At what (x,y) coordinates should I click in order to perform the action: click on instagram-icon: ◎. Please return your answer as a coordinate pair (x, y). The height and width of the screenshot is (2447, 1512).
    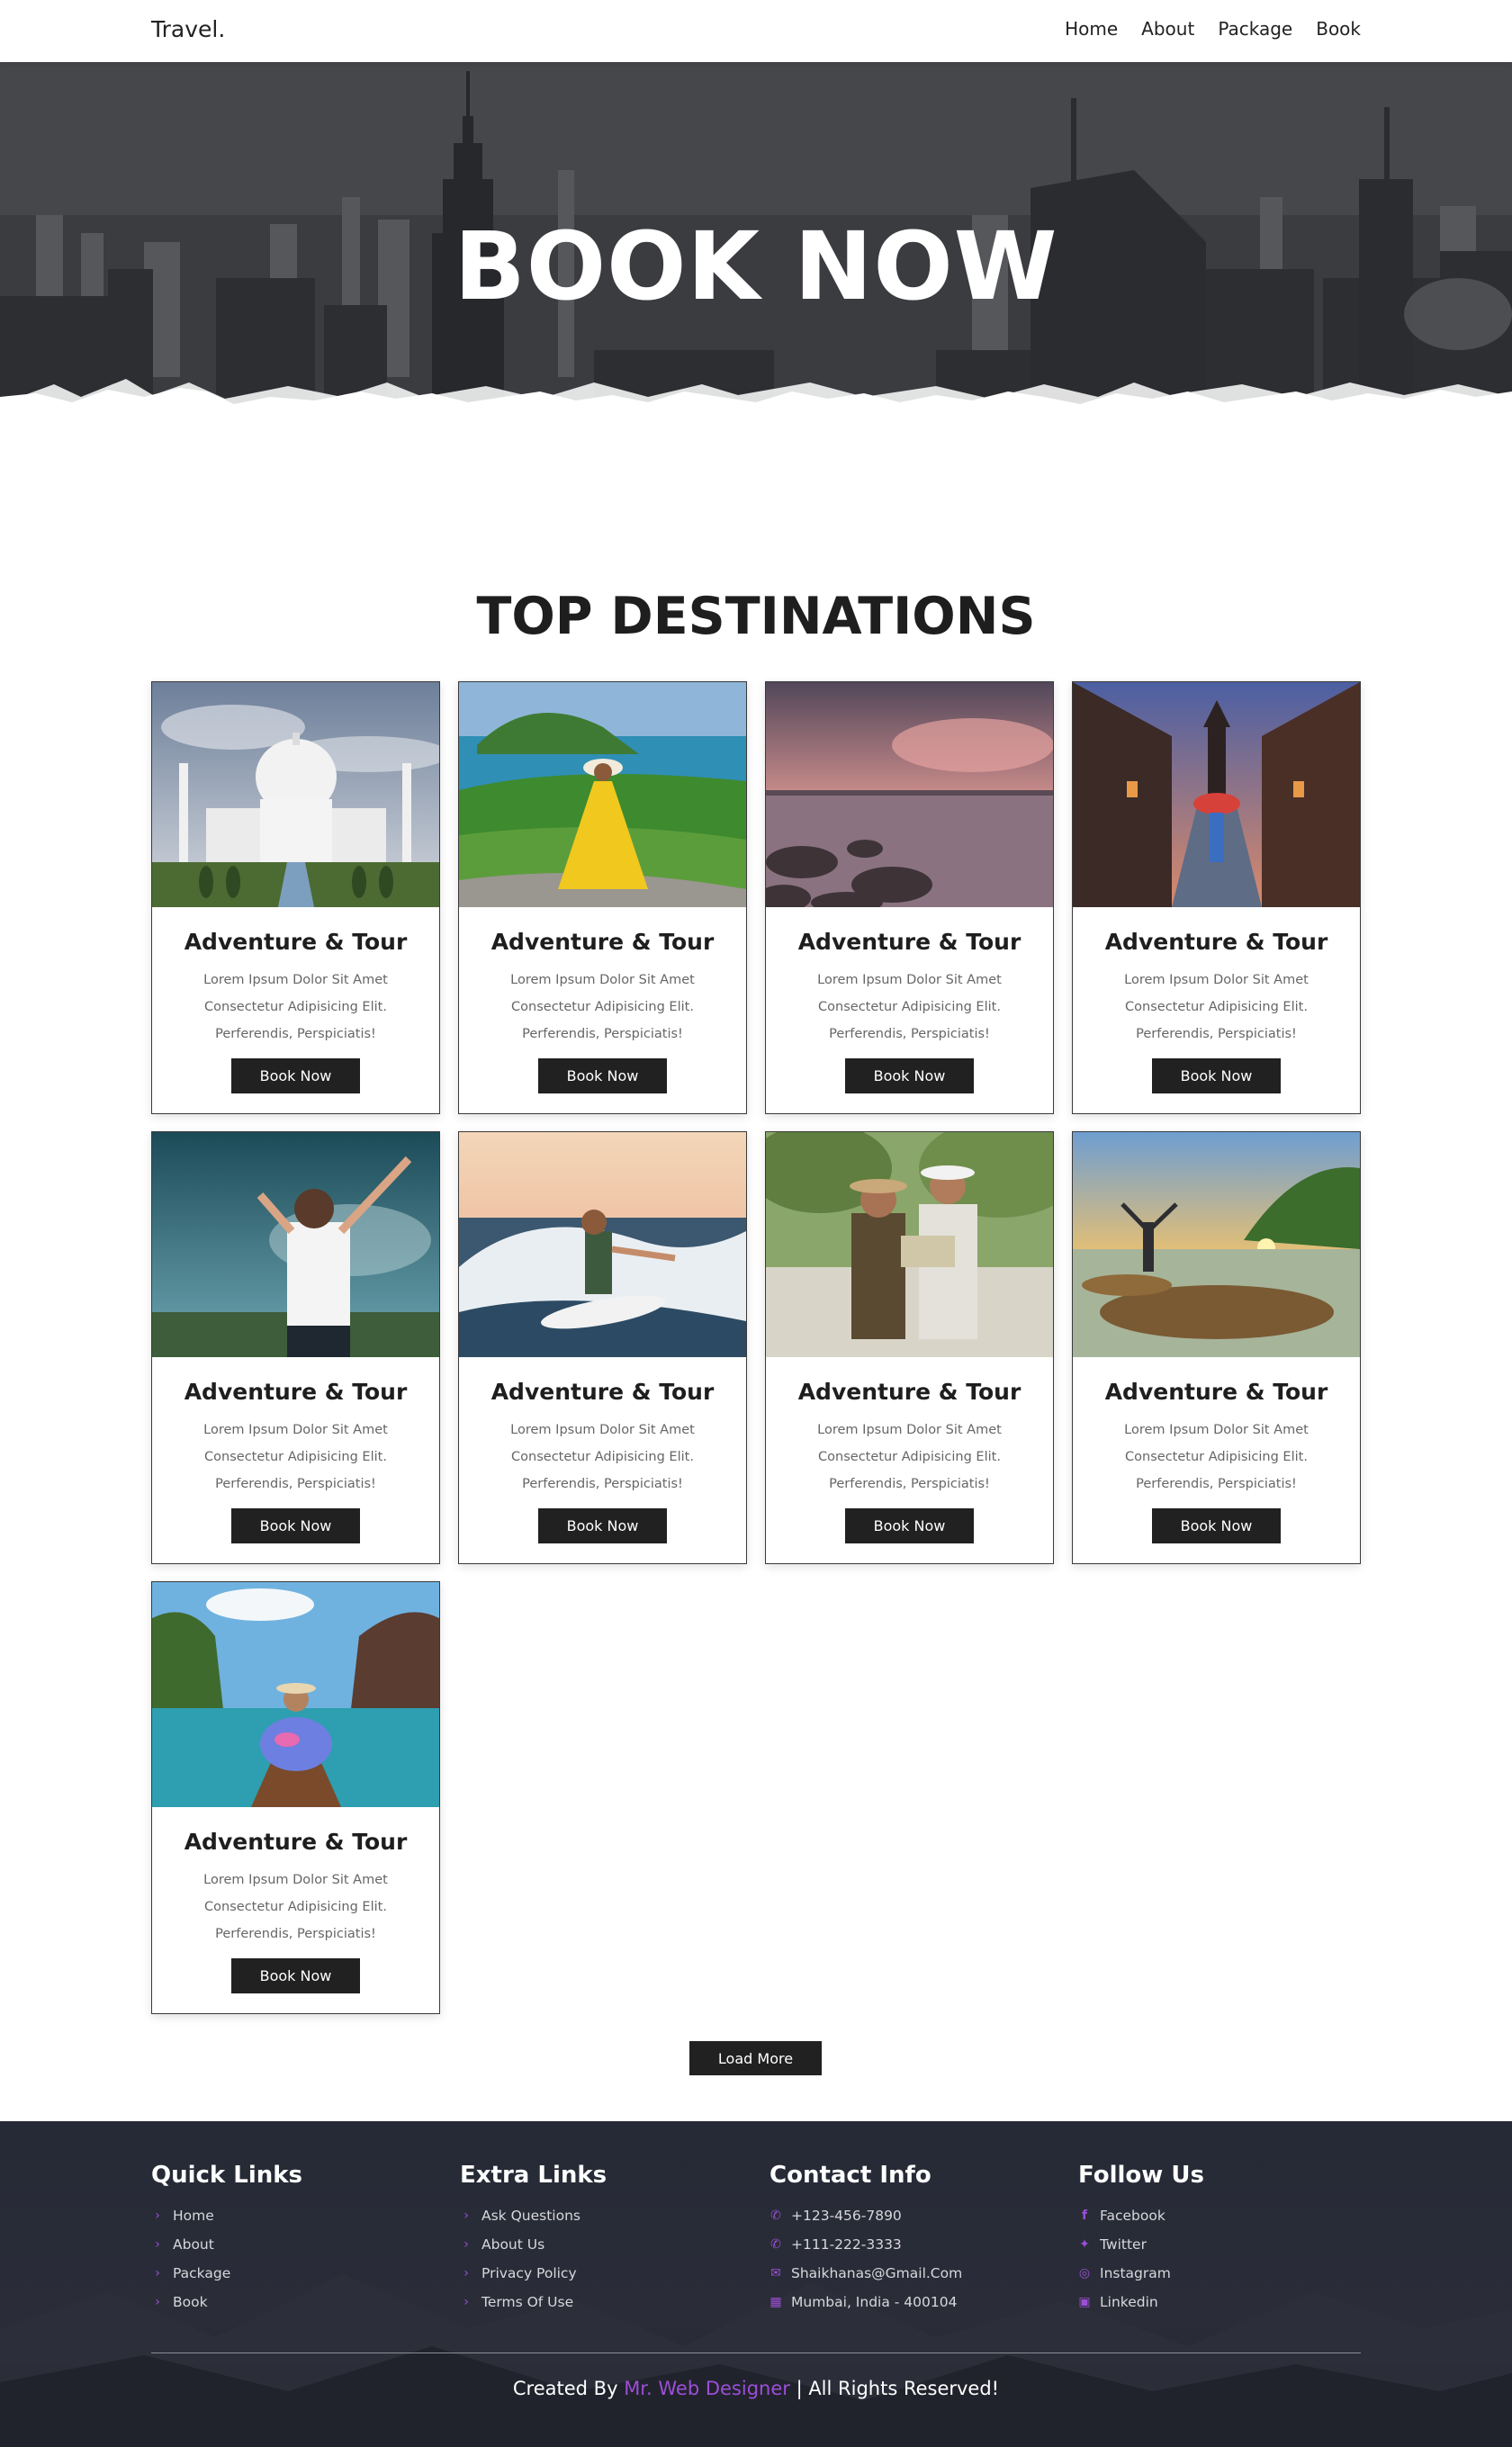
    Looking at the image, I should click on (1084, 2274).